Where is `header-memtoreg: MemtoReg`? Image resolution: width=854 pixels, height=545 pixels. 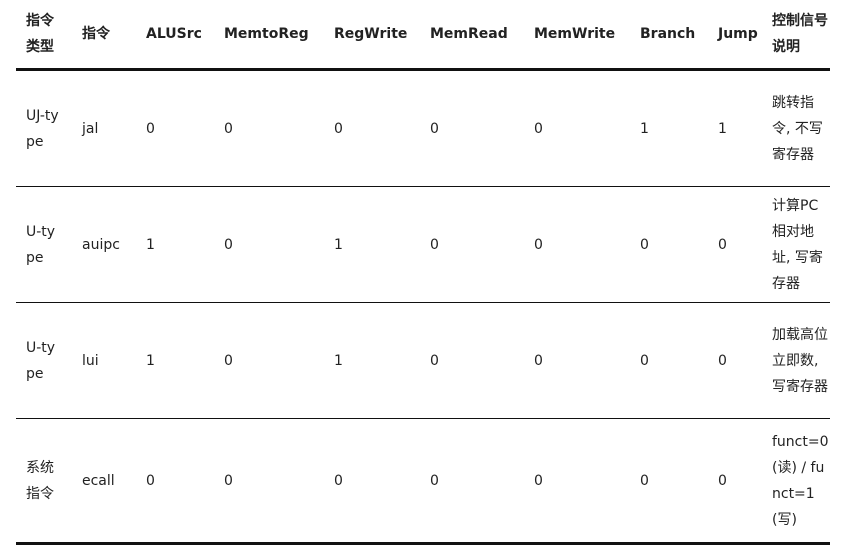 header-memtoreg: MemtoReg is located at coordinates (269, 35).